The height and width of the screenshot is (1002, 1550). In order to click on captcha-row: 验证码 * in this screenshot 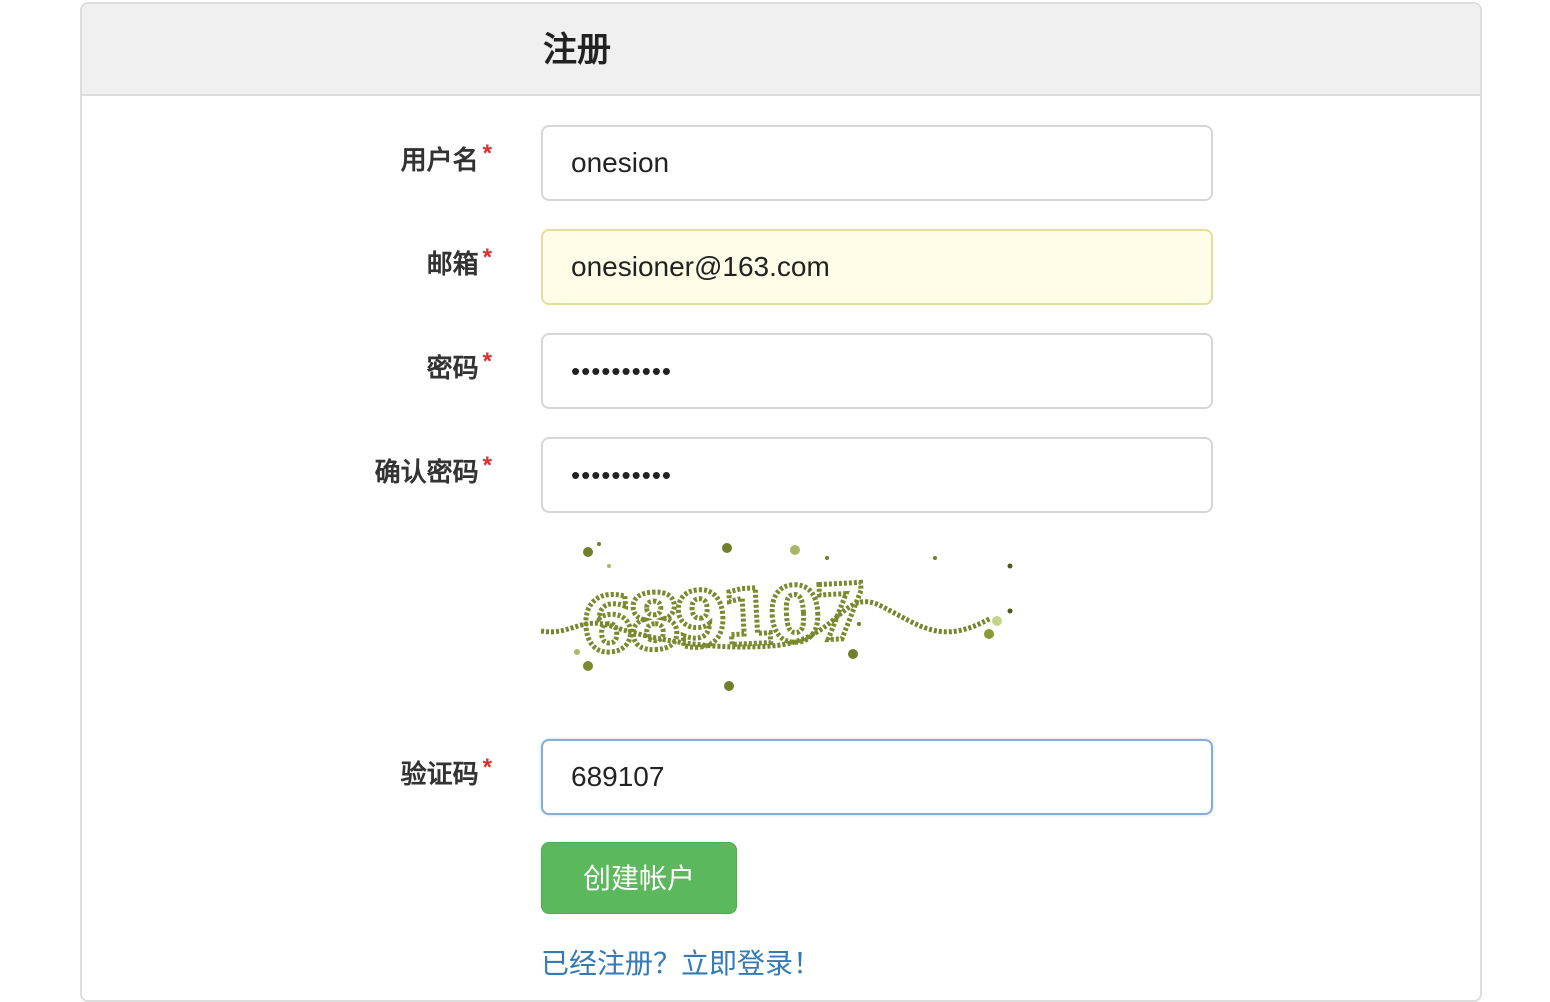, I will do `click(781, 777)`.